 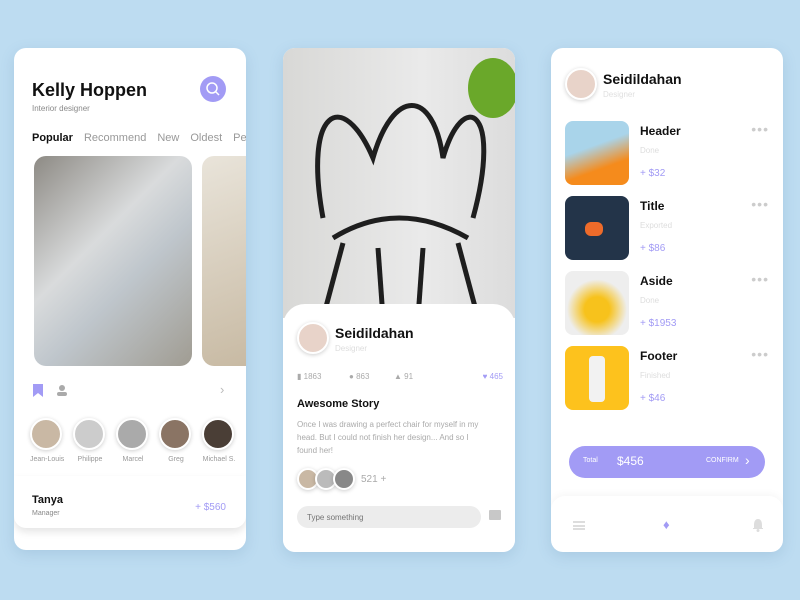 I want to click on list-item: Footer Finished + $46 •••, so click(x=667, y=378).